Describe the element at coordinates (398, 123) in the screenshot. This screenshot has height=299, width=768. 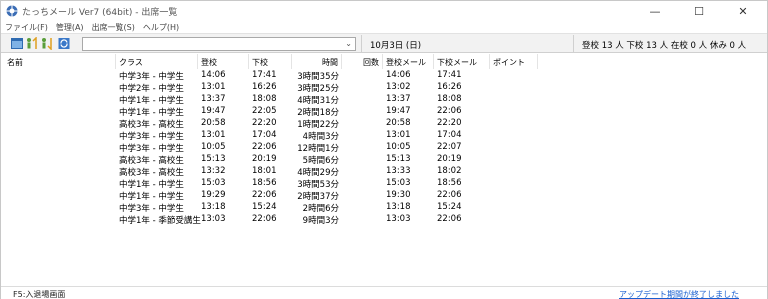
I see `cell-checkin-mail: 20:58` at that location.